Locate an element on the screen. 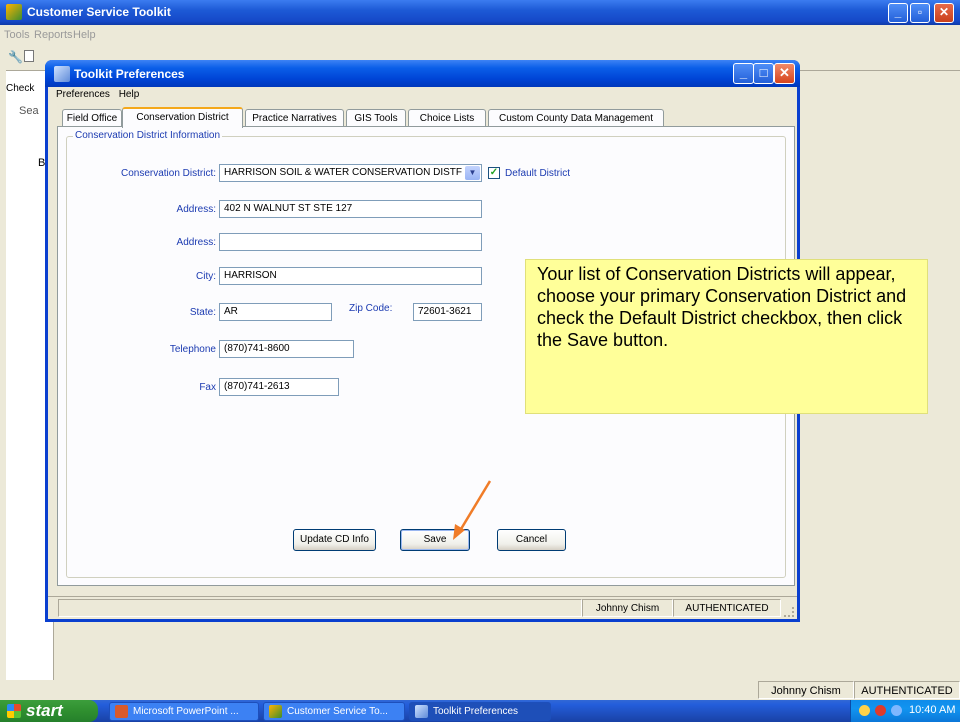 The image size is (960, 722). chevron-down-icon: ▼ is located at coordinates (472, 173).